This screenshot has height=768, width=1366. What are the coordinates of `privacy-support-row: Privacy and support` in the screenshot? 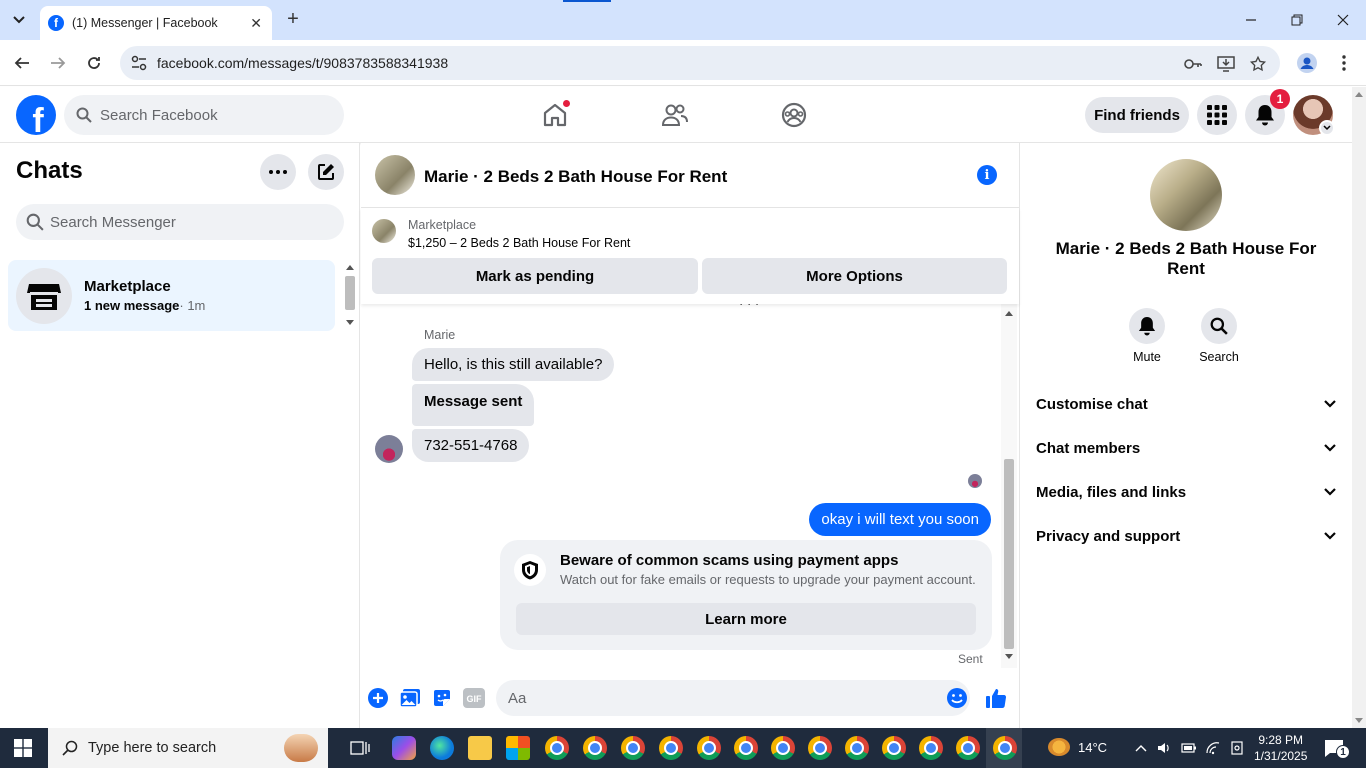 It's located at (1186, 536).